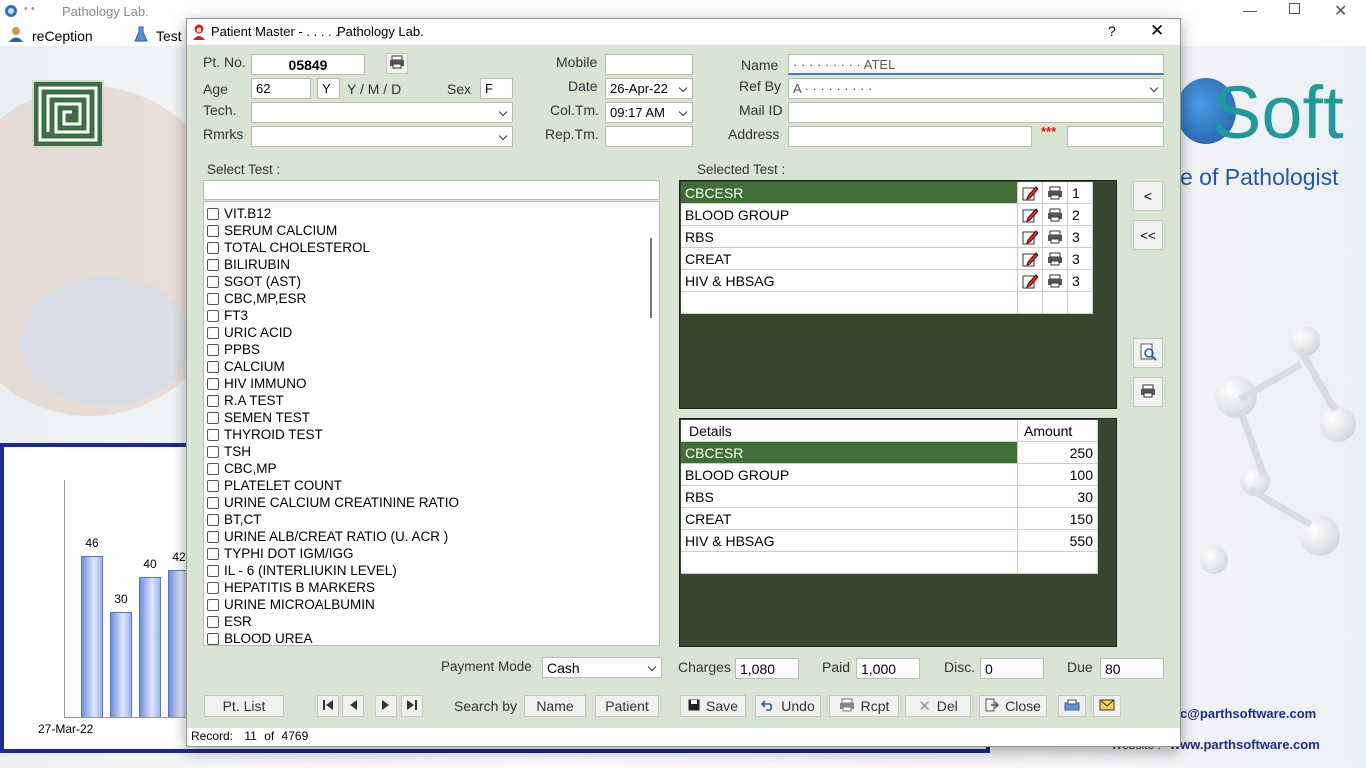 This screenshot has height=768, width=1366. What do you see at coordinates (353, 706) in the screenshot?
I see `prev-record-button` at bounding box center [353, 706].